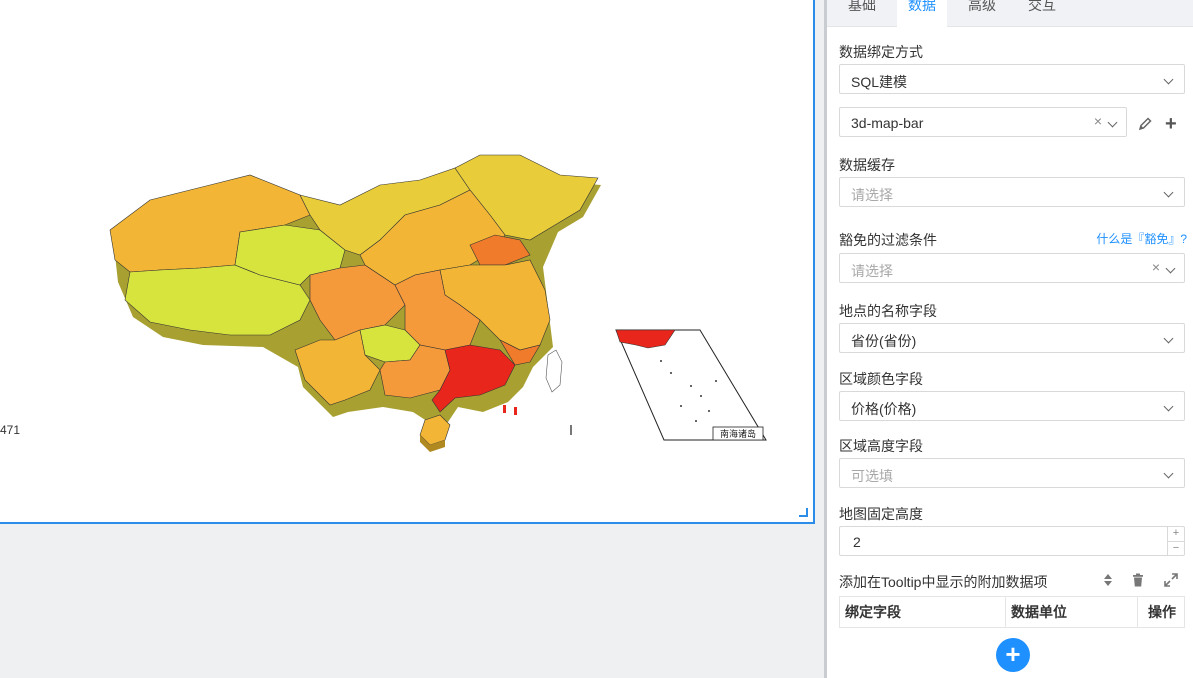 The image size is (1193, 678). I want to click on sort-icon, so click(1108, 580).